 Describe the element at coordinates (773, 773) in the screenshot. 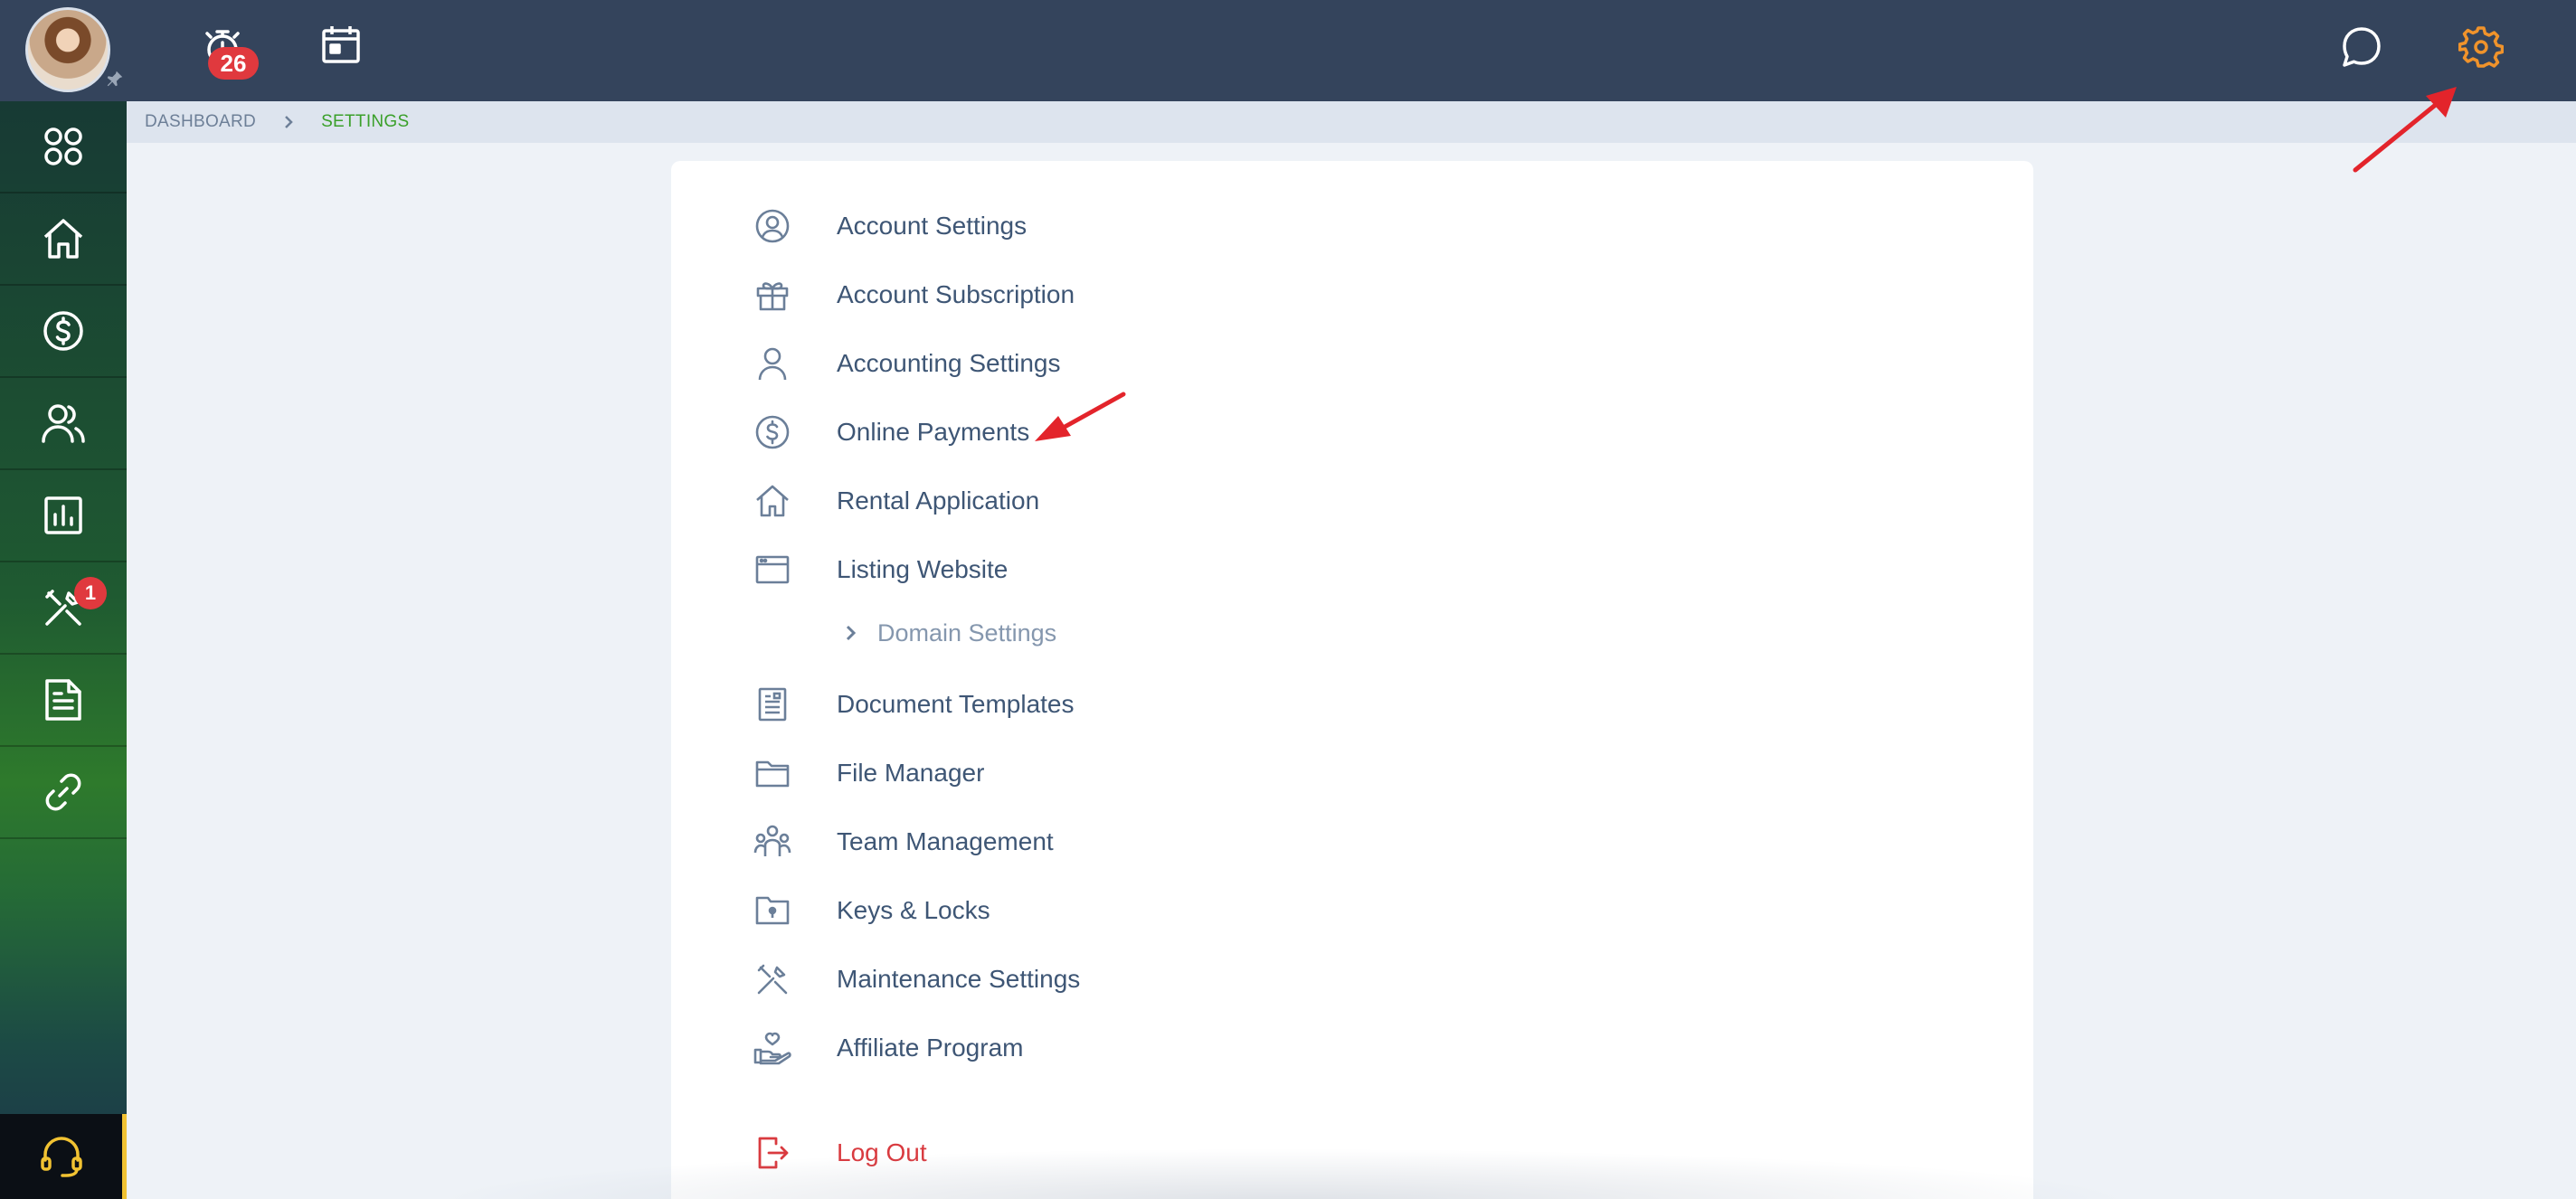

I see `folder-icon` at that location.